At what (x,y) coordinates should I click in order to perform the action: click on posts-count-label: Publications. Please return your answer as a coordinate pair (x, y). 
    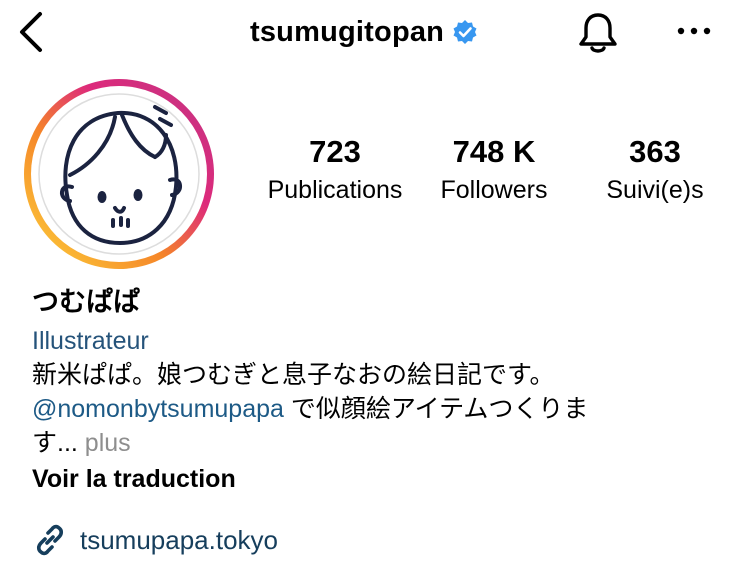
    Looking at the image, I should click on (335, 190).